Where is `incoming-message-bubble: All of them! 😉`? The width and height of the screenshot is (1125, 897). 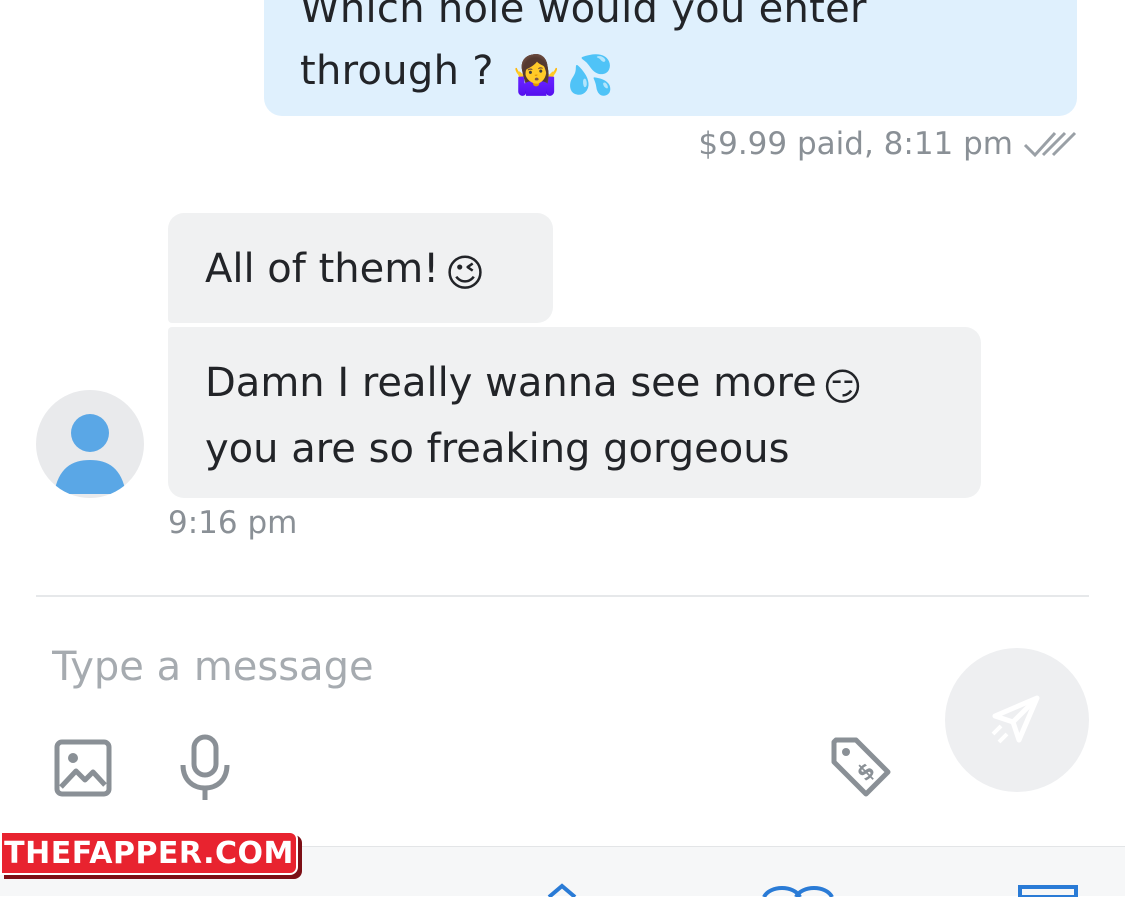
incoming-message-bubble: All of them! 😉 is located at coordinates (360, 268).